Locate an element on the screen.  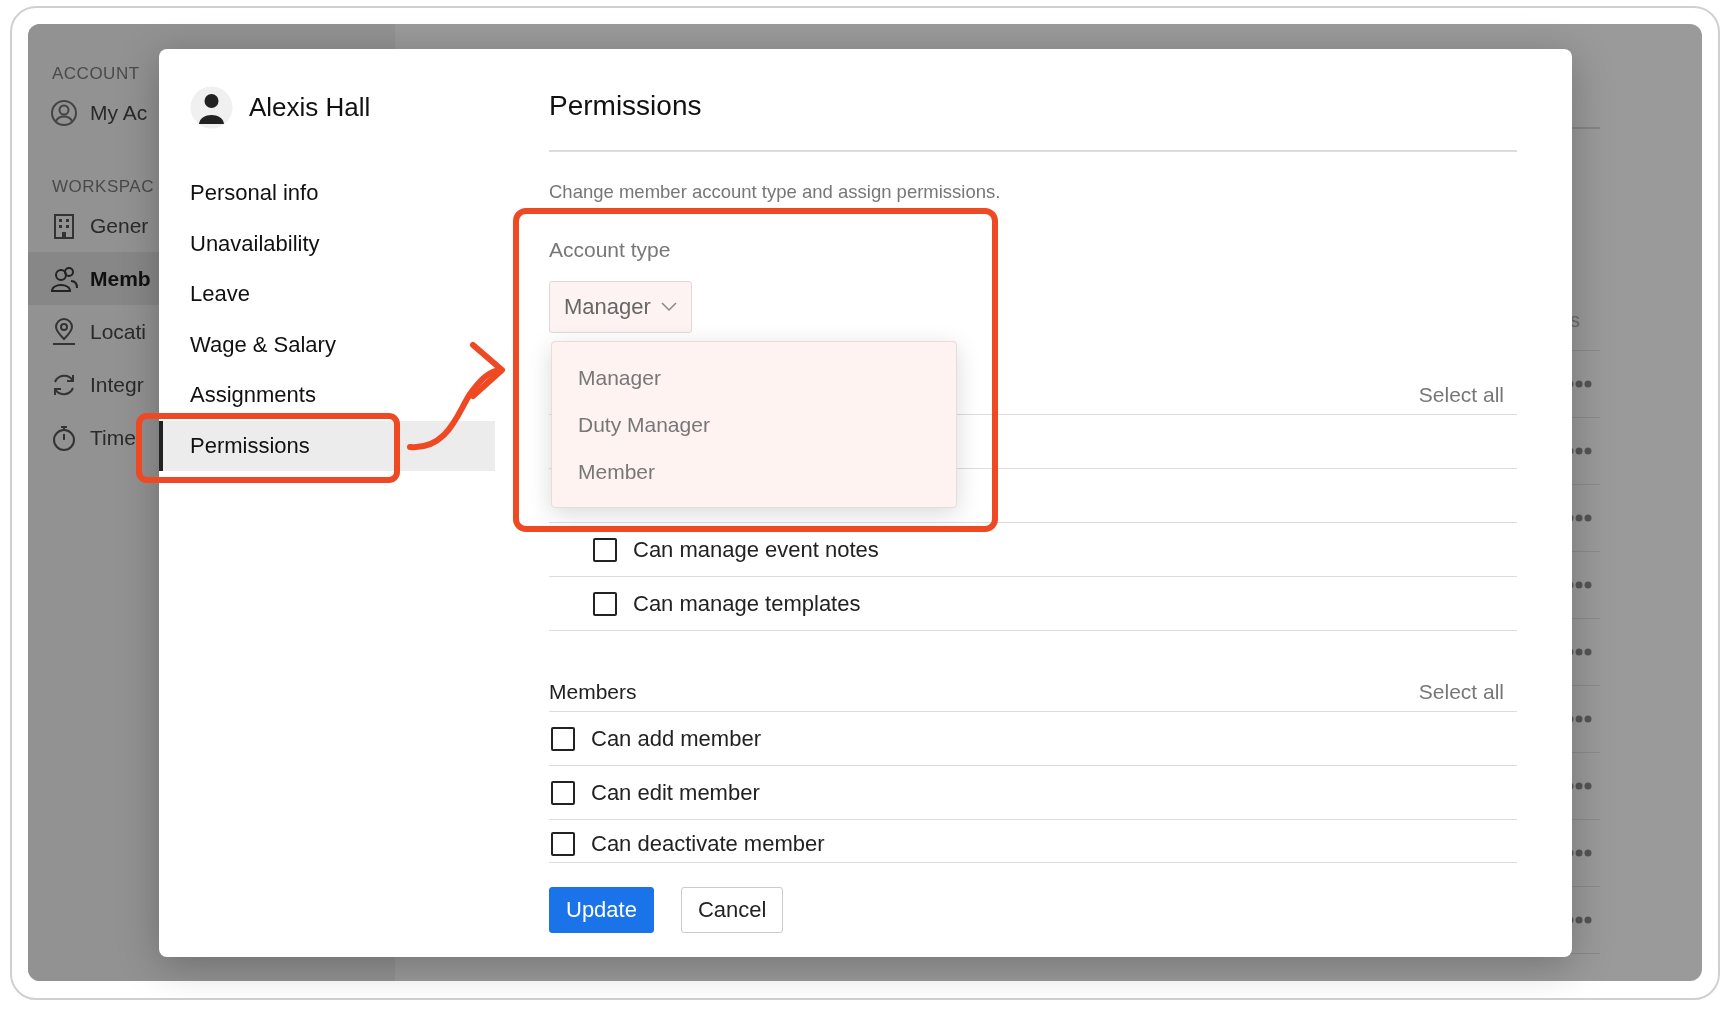
permission-label: Can deactivate member is located at coordinates (708, 844).